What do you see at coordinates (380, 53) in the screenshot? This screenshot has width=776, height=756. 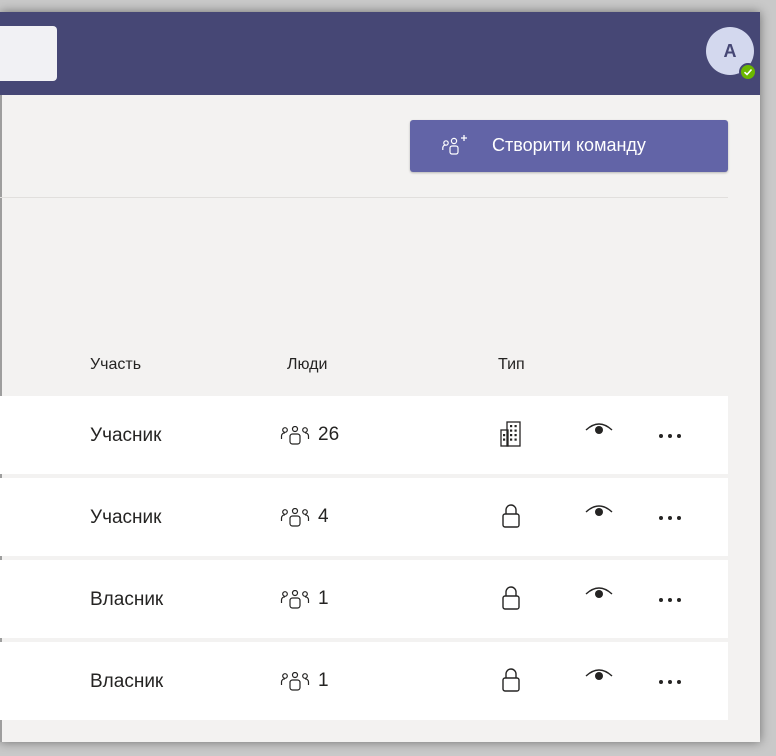 I see `top-bar: A` at bounding box center [380, 53].